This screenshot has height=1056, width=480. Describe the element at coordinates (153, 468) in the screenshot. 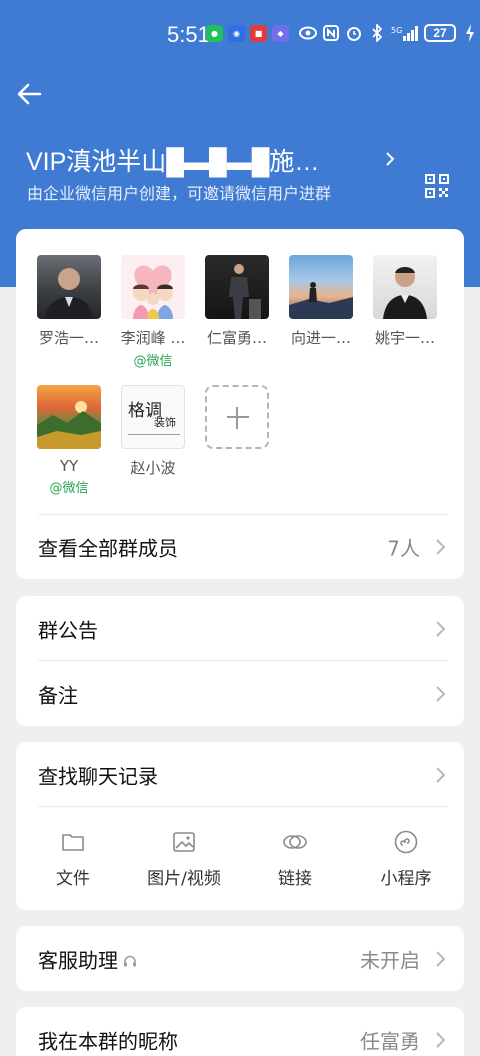

I see `member-name: 赵小波` at that location.